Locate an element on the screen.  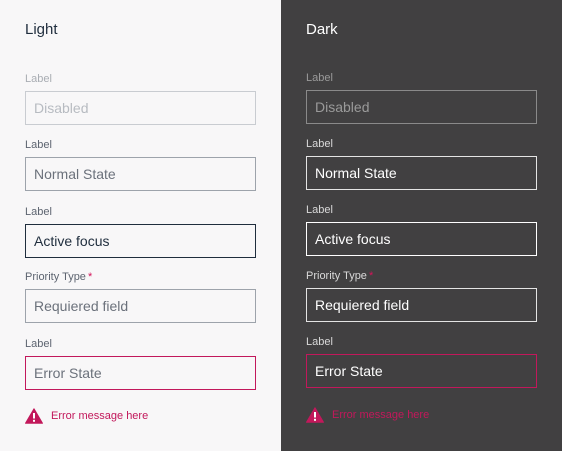
panel-title: Light is located at coordinates (41, 29).